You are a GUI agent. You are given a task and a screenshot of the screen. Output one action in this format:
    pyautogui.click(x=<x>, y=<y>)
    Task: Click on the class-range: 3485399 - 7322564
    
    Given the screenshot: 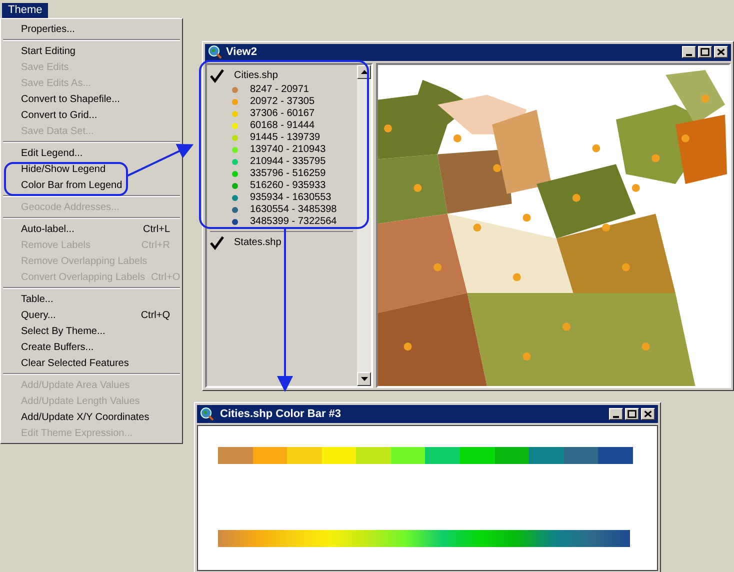 What is the action you would take?
    pyautogui.click(x=293, y=222)
    